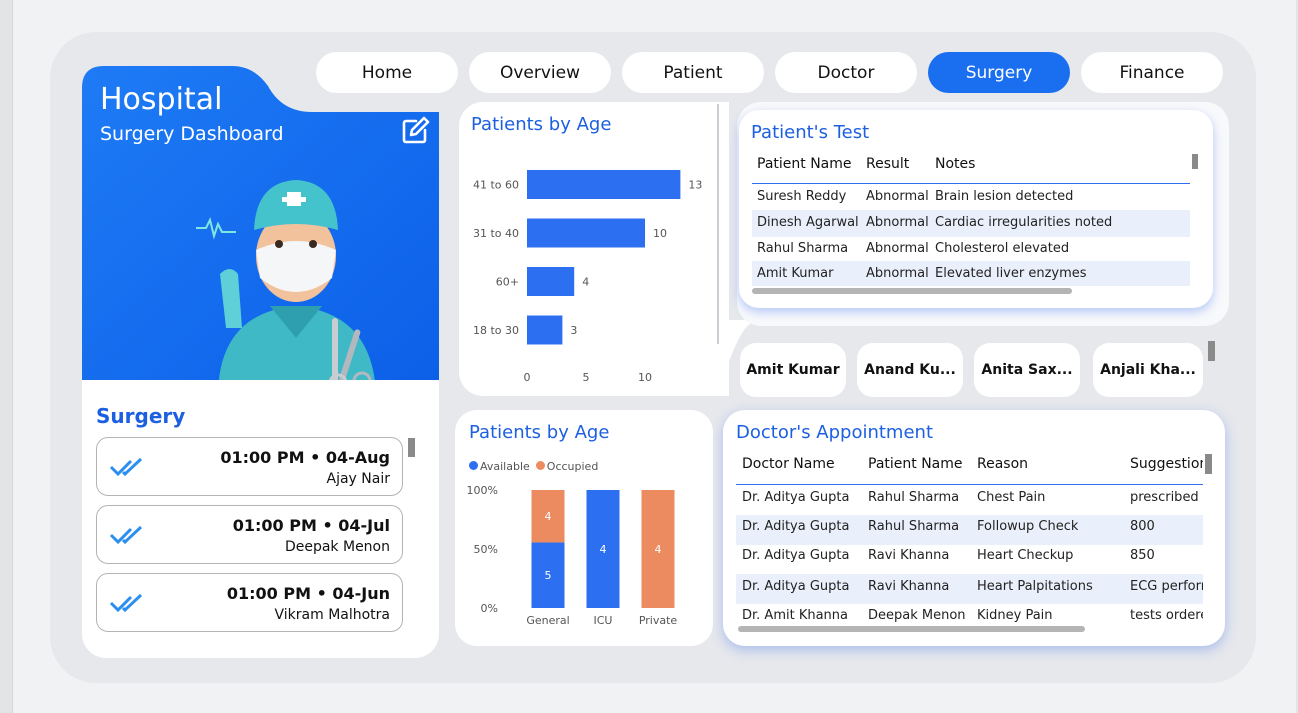 The width and height of the screenshot is (1298, 713). Describe the element at coordinates (955, 164) in the screenshot. I see `column-header: Notes` at that location.